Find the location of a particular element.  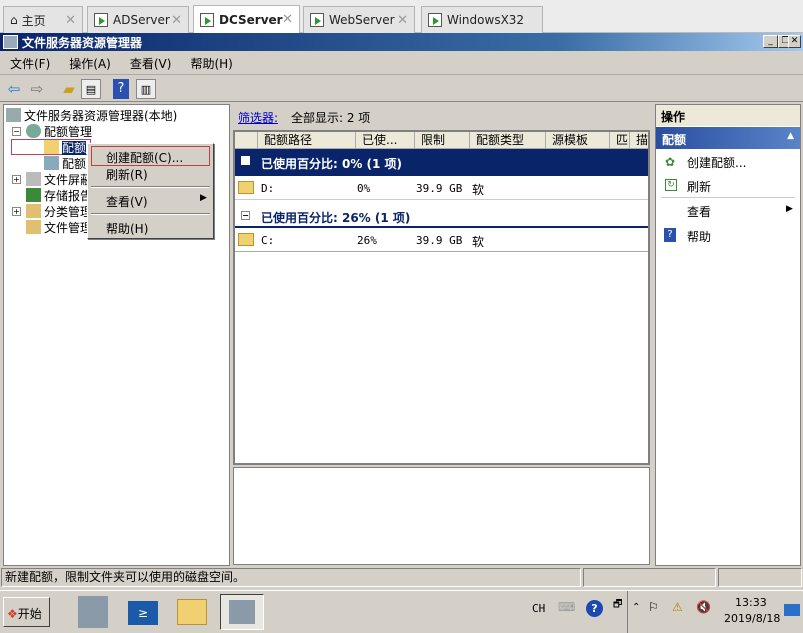

col-type: 配额类型 is located at coordinates (507, 140).